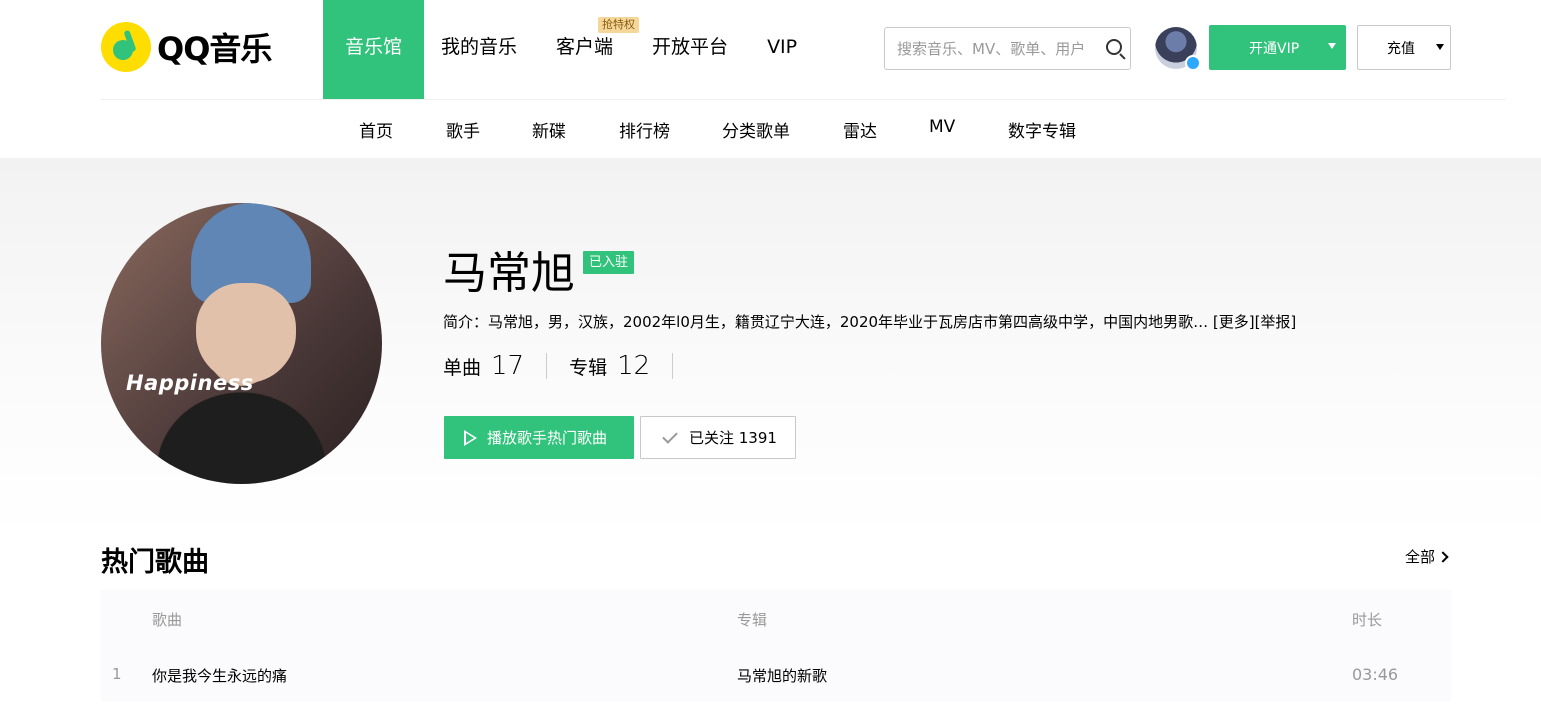  Describe the element at coordinates (1276, 322) in the screenshot. I see `report-link: [举报]` at that location.